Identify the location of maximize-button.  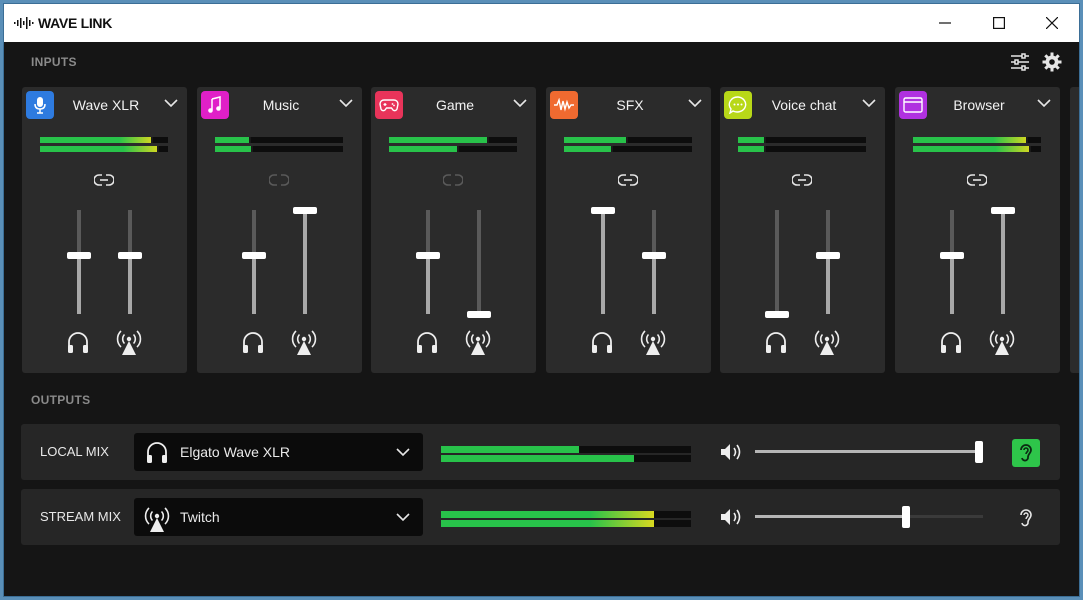
(999, 23).